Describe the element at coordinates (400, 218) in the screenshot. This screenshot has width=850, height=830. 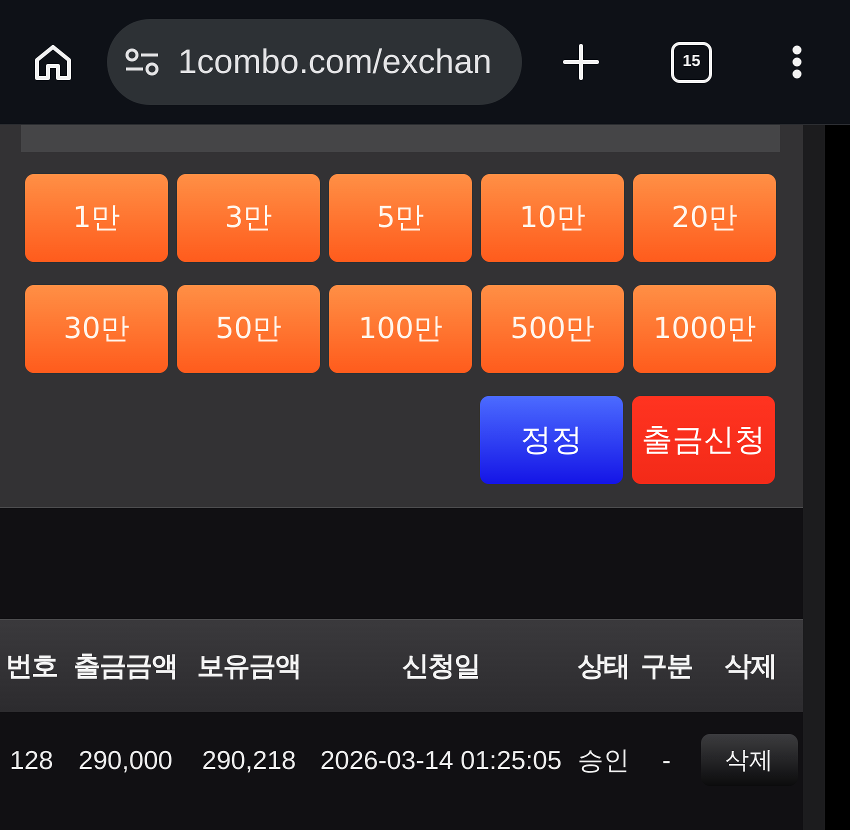
I see `amount-button: 5만` at that location.